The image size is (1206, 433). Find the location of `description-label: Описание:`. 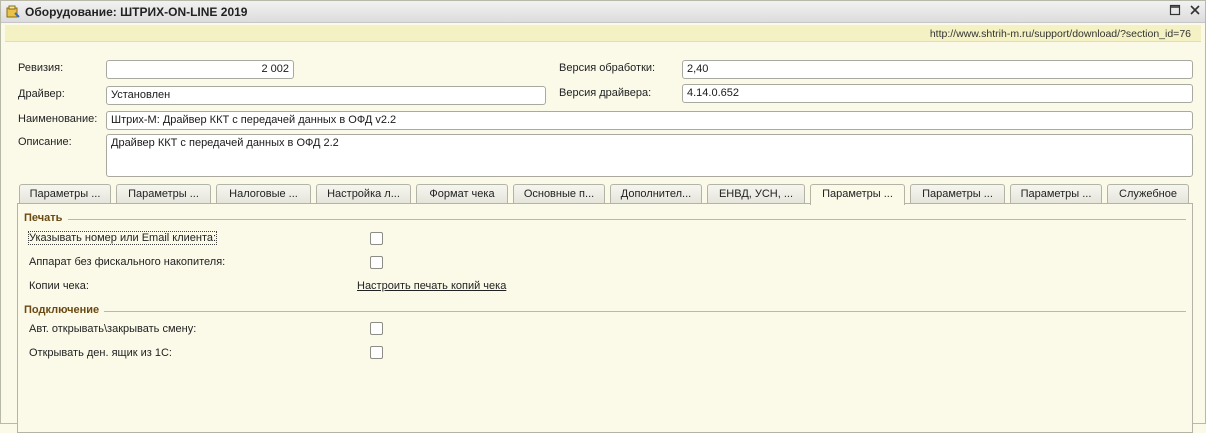

description-label: Описание: is located at coordinates (45, 142).